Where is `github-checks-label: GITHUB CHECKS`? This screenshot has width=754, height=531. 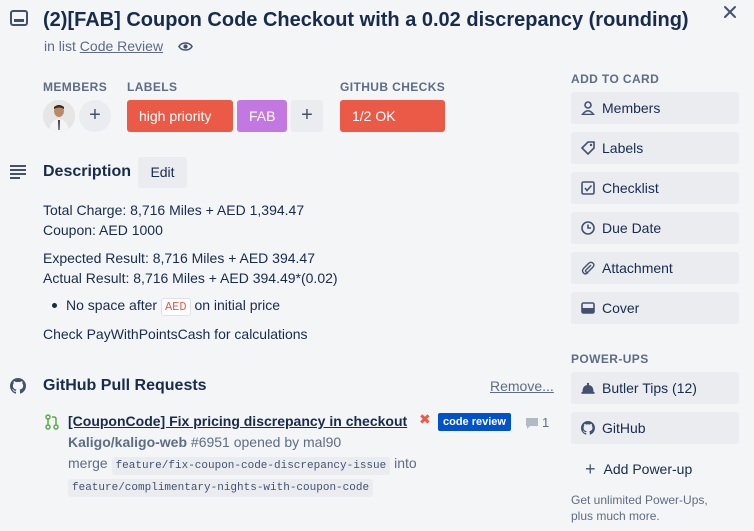 github-checks-label: GITHUB CHECKS is located at coordinates (393, 87).